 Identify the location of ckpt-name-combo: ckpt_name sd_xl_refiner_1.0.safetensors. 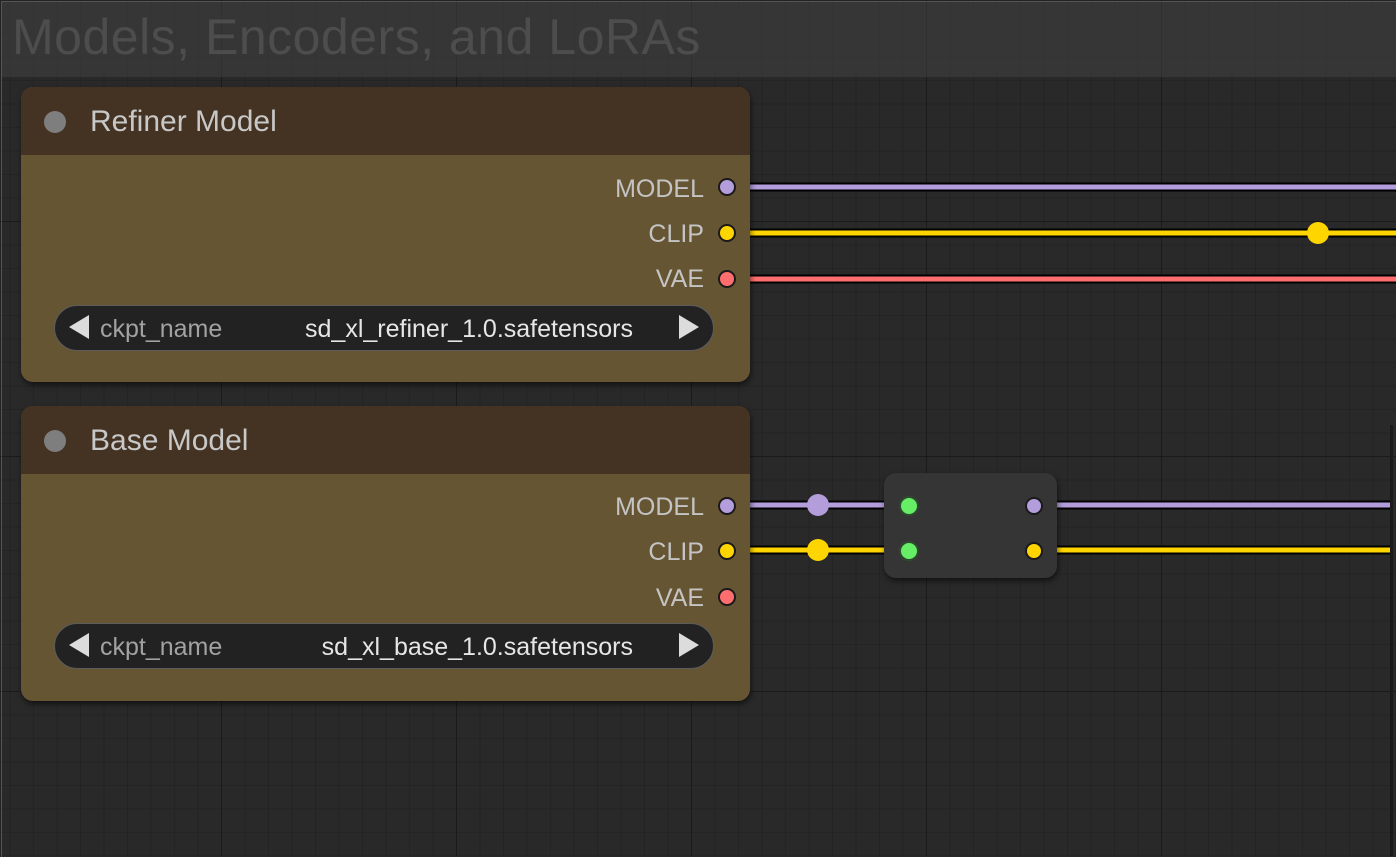
(384, 328).